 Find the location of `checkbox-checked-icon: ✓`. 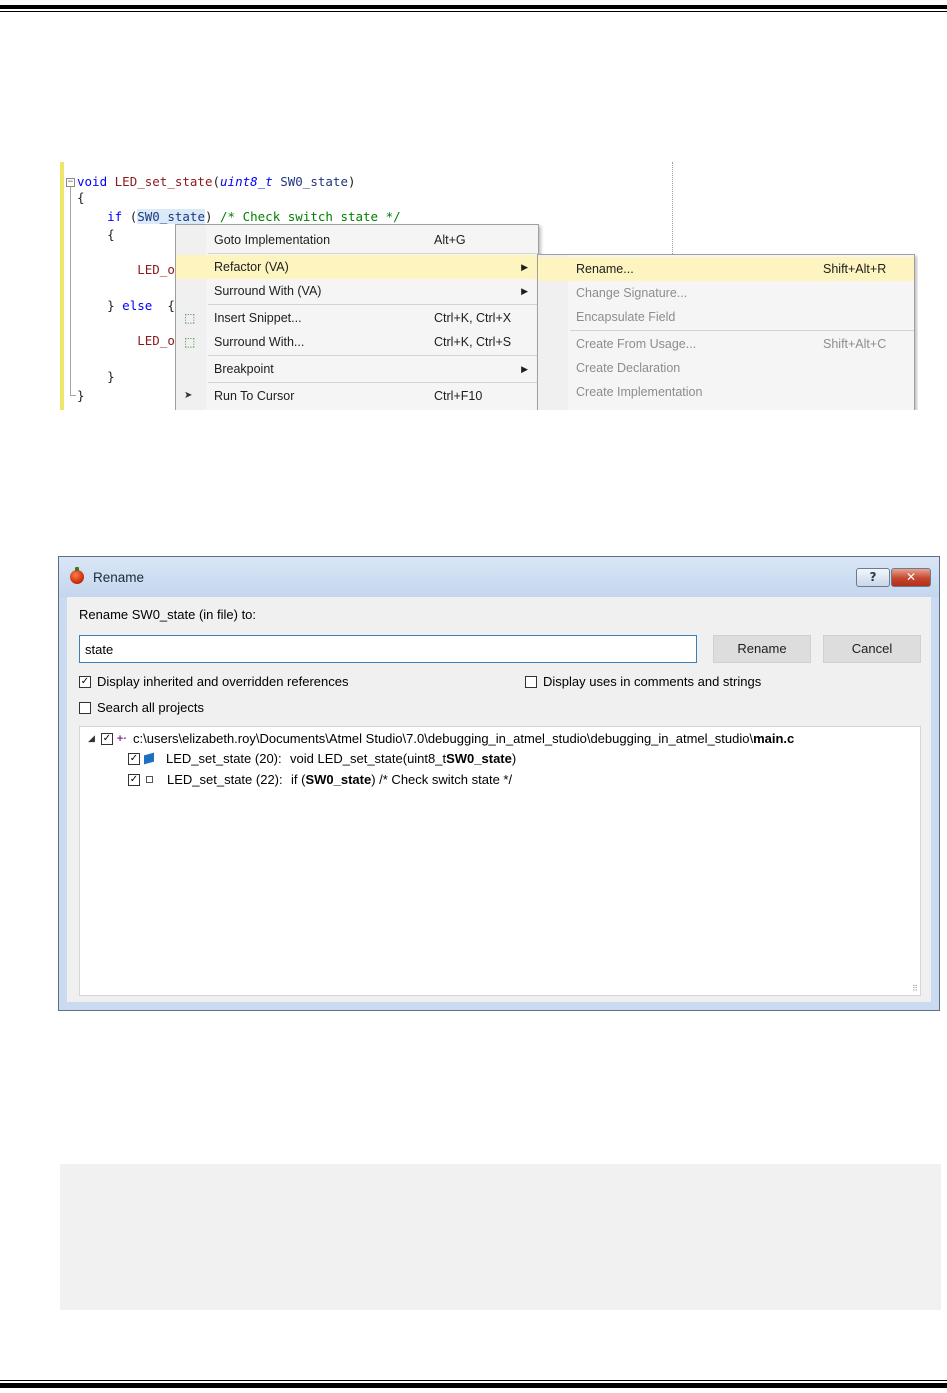

checkbox-checked-icon: ✓ is located at coordinates (85, 681).